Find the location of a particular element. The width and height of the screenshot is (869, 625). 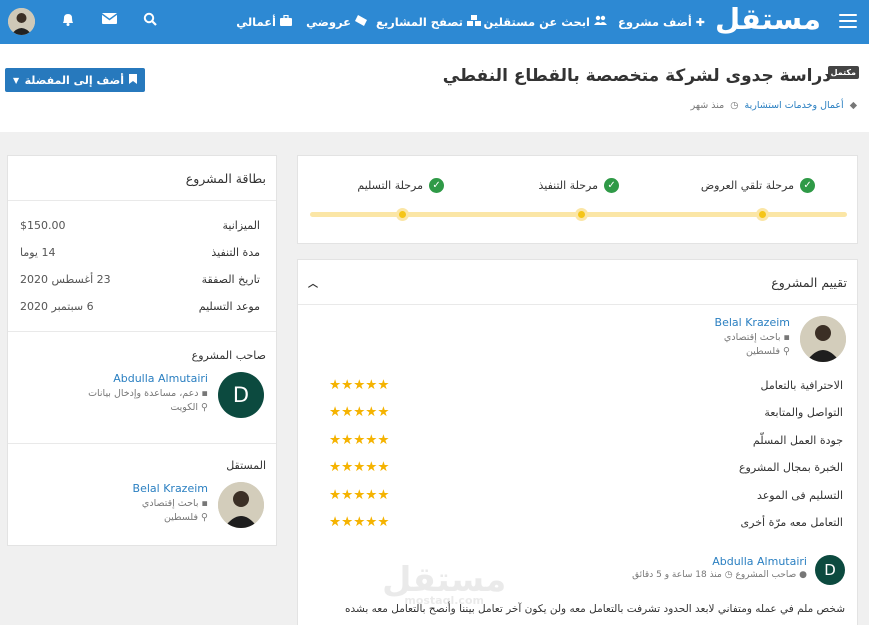

stage-label: مرحلة تلقي العروض is located at coordinates (747, 185).